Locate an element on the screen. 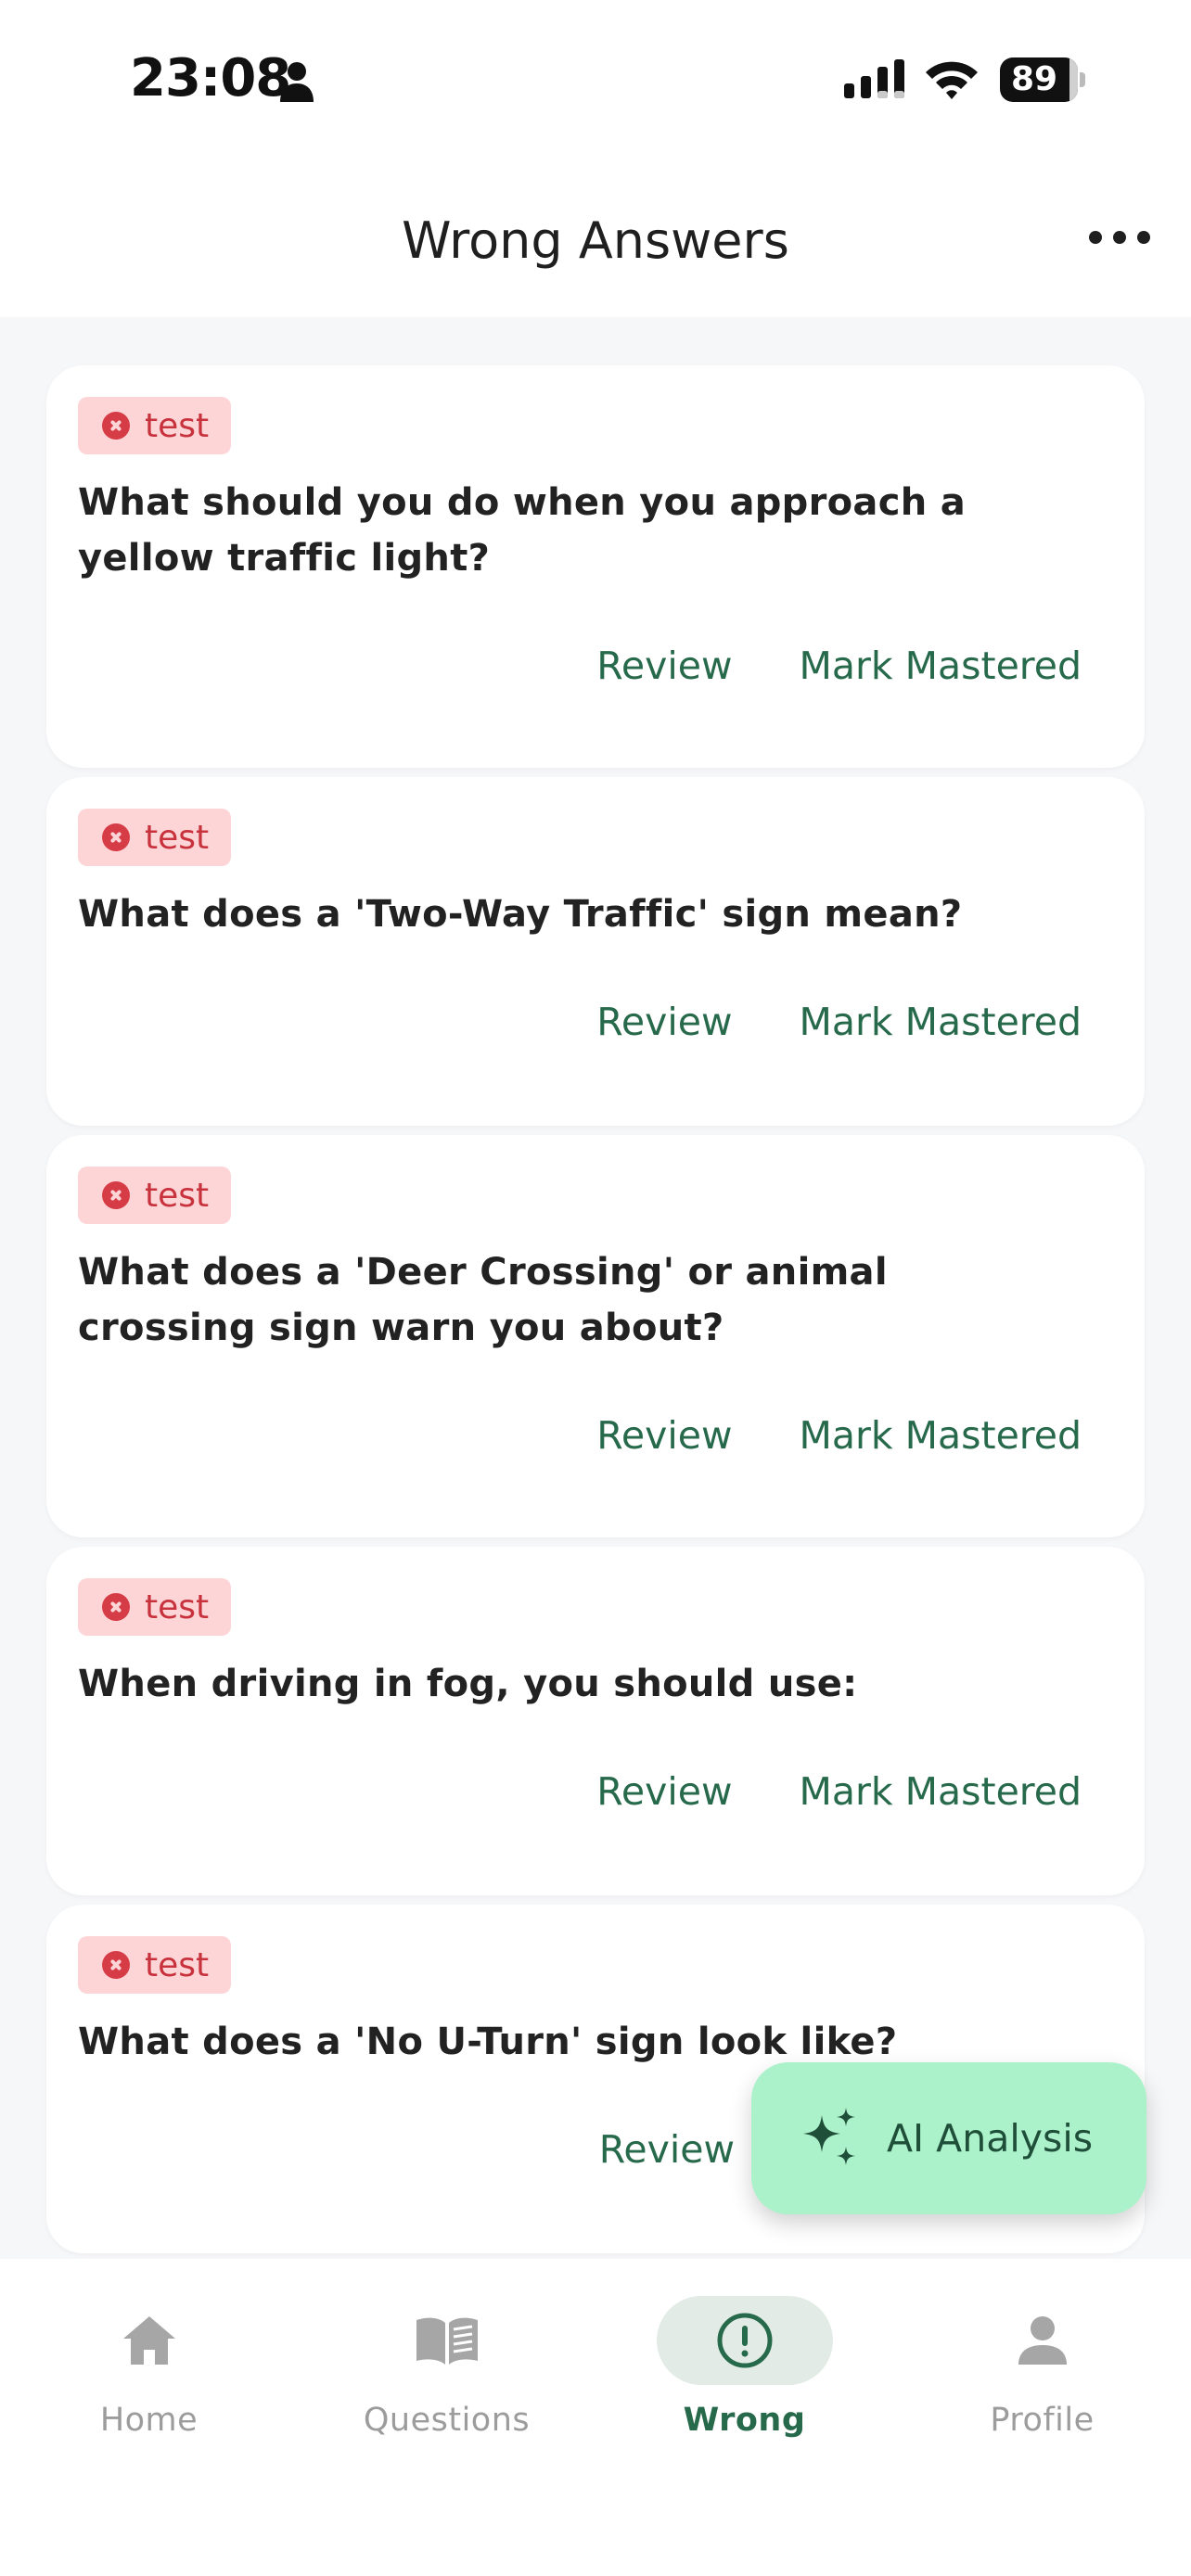 This screenshot has width=1191, height=2576. question-text: What does a 'No U-Turn' sign look like? is located at coordinates (488, 2042).